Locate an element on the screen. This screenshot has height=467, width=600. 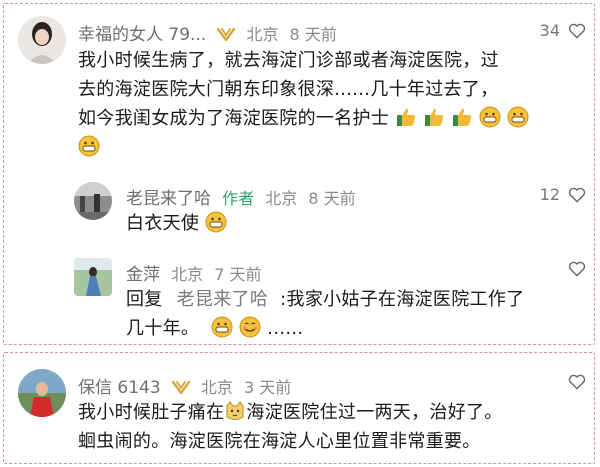
username: 金萍 is located at coordinates (143, 275).